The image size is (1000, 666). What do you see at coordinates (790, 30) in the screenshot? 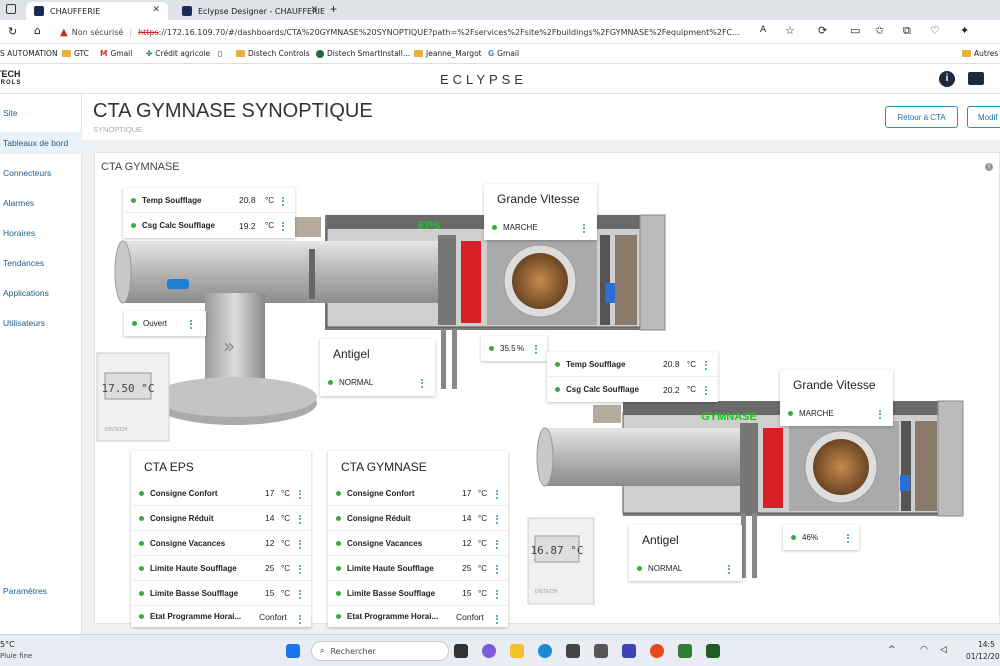
I see `favorite-star-icon: ☆` at bounding box center [790, 30].